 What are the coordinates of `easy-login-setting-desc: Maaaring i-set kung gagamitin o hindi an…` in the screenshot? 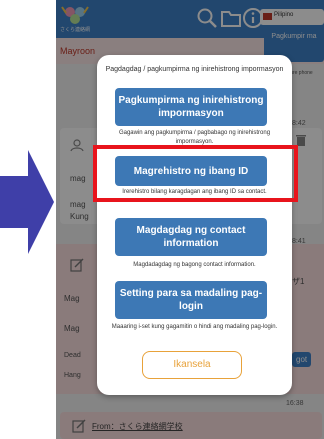 It's located at (194, 327).